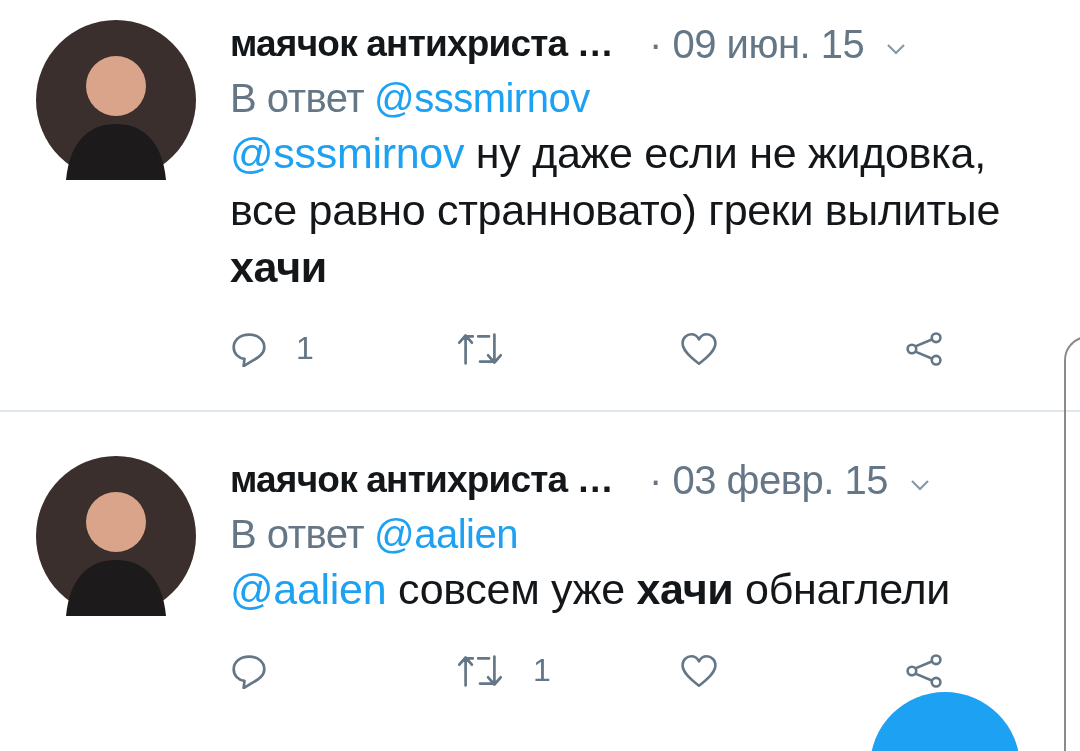 The height and width of the screenshot is (751, 1080). I want to click on mention-link: @sssmirnov, so click(347, 153).